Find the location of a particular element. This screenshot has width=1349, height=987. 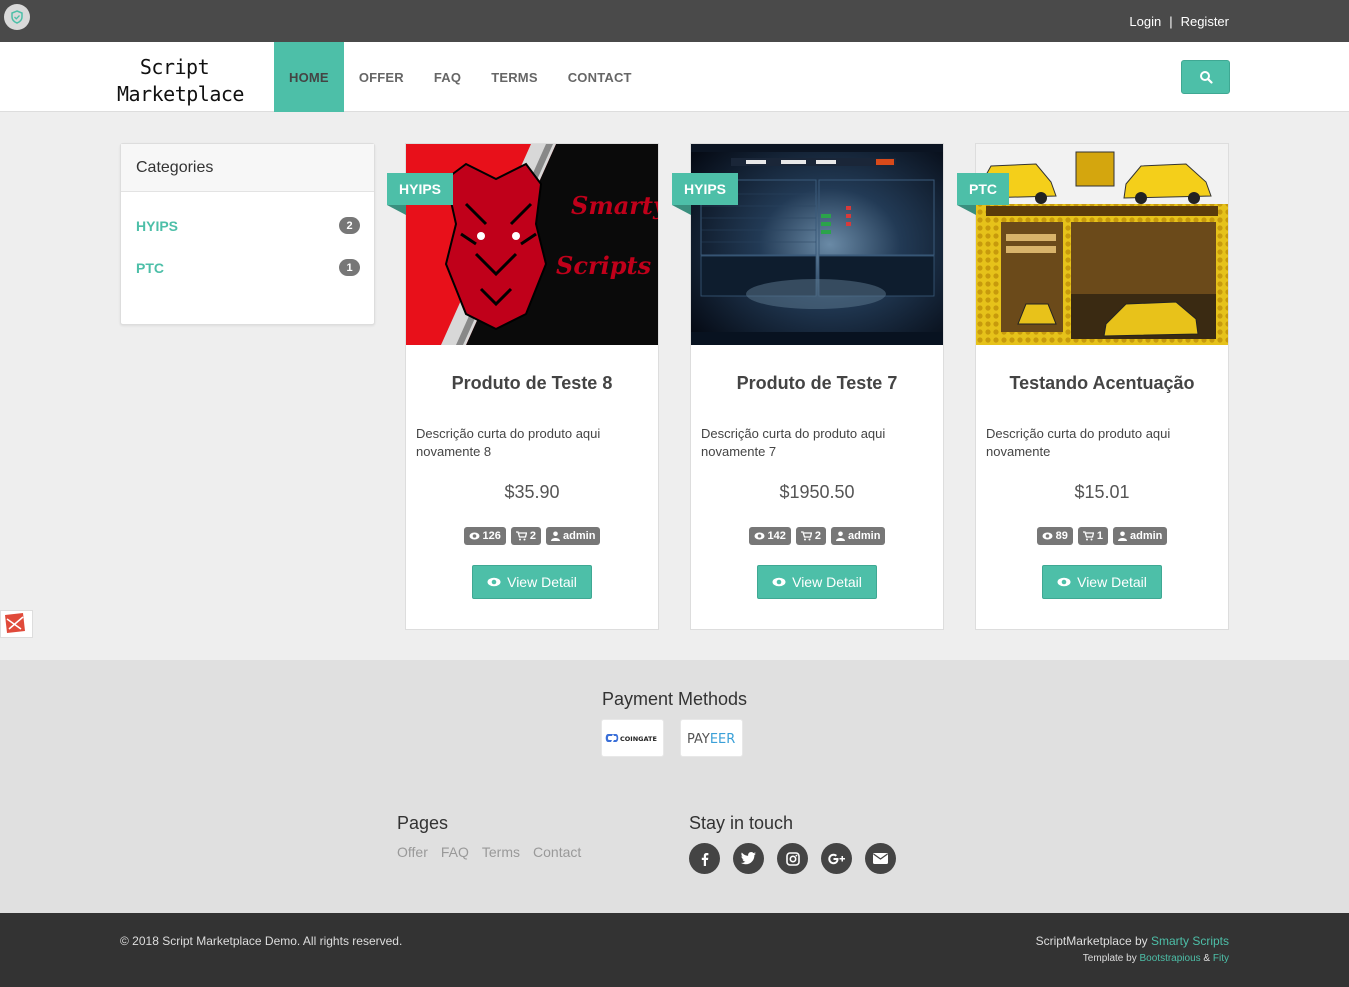

facebook-icon is located at coordinates (704, 858).